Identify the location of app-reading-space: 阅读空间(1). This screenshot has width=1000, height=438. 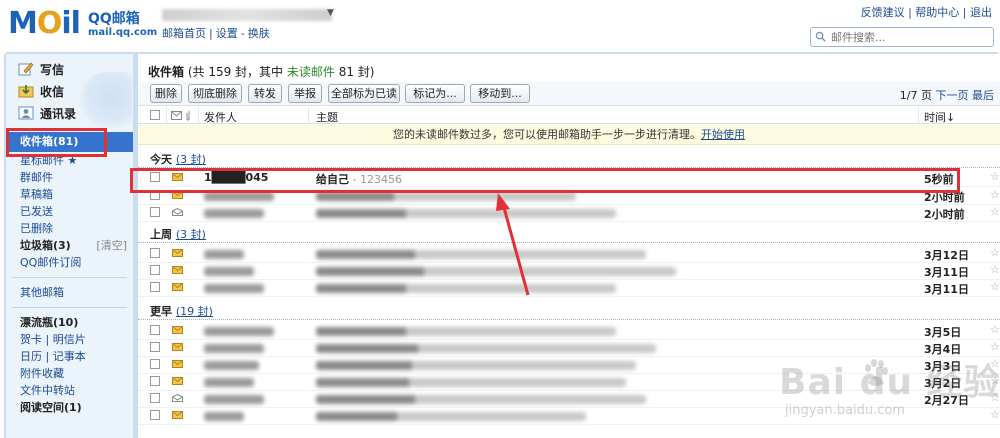
(69, 407).